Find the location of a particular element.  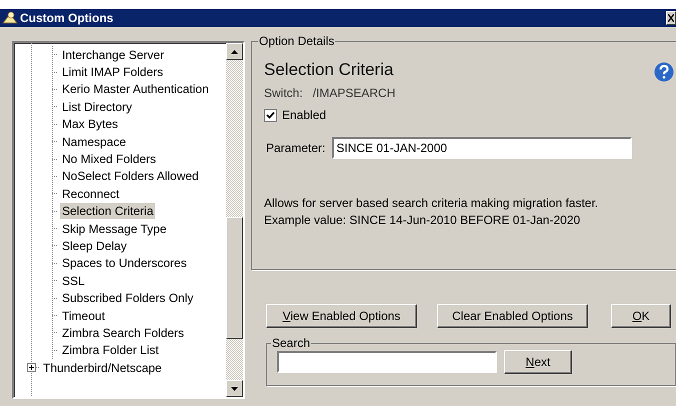

option-heading: Selection Criteria is located at coordinates (329, 70).